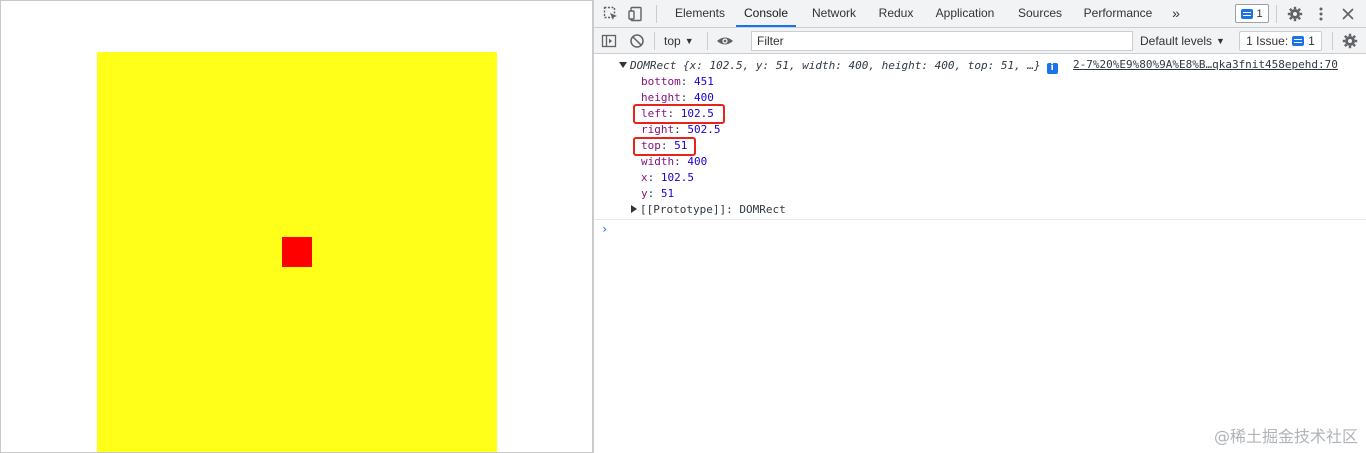  What do you see at coordinates (672, 41) in the screenshot?
I see `context-select-value: top` at bounding box center [672, 41].